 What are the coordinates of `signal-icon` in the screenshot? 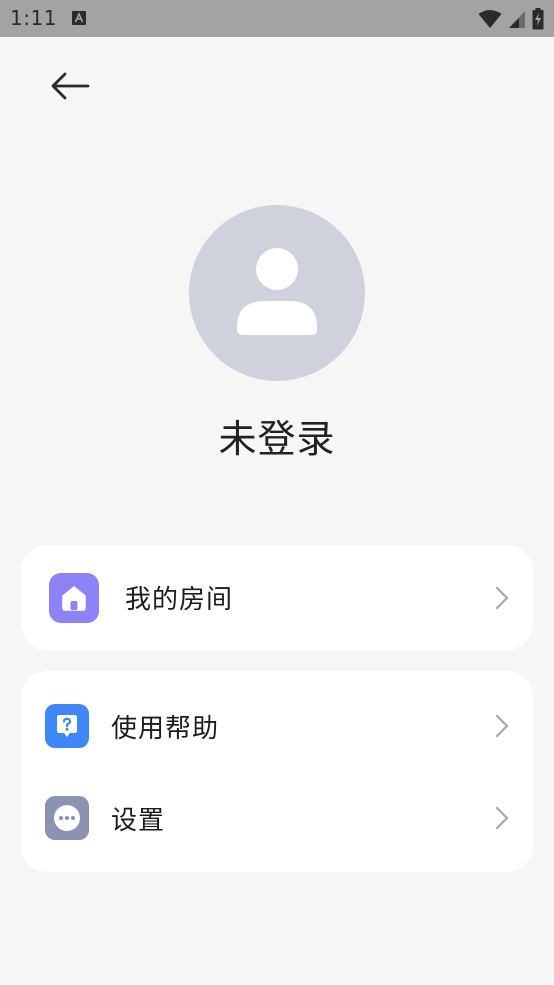 It's located at (517, 19).